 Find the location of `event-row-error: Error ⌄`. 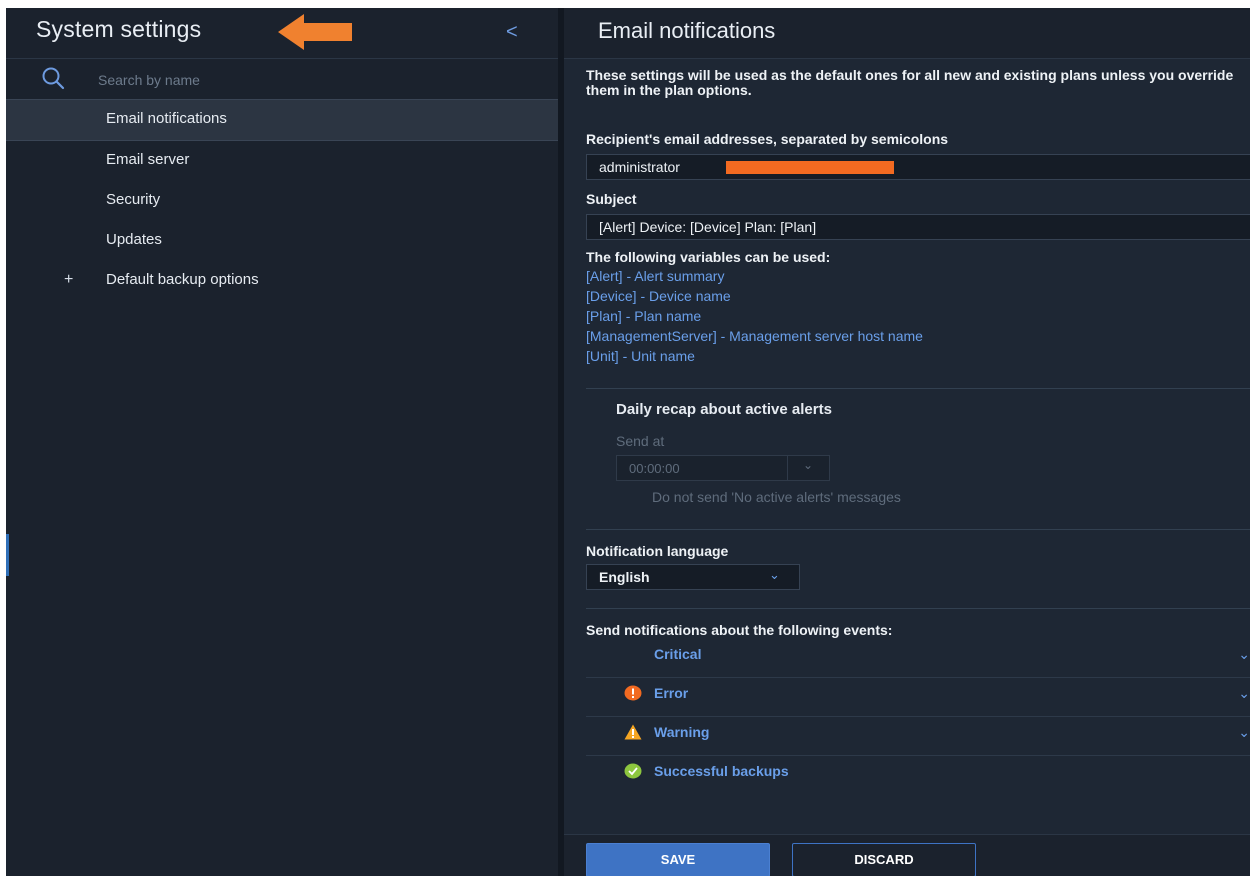

event-row-error: Error ⌄ is located at coordinates (918, 697).